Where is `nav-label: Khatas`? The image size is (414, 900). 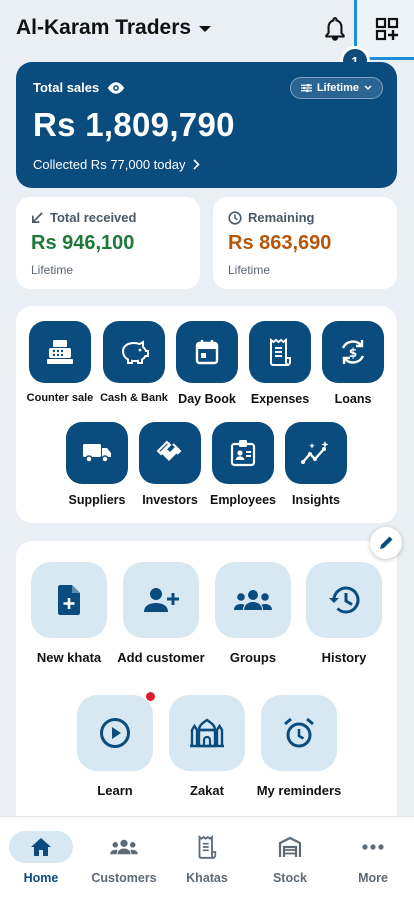
nav-label: Khatas is located at coordinates (207, 878).